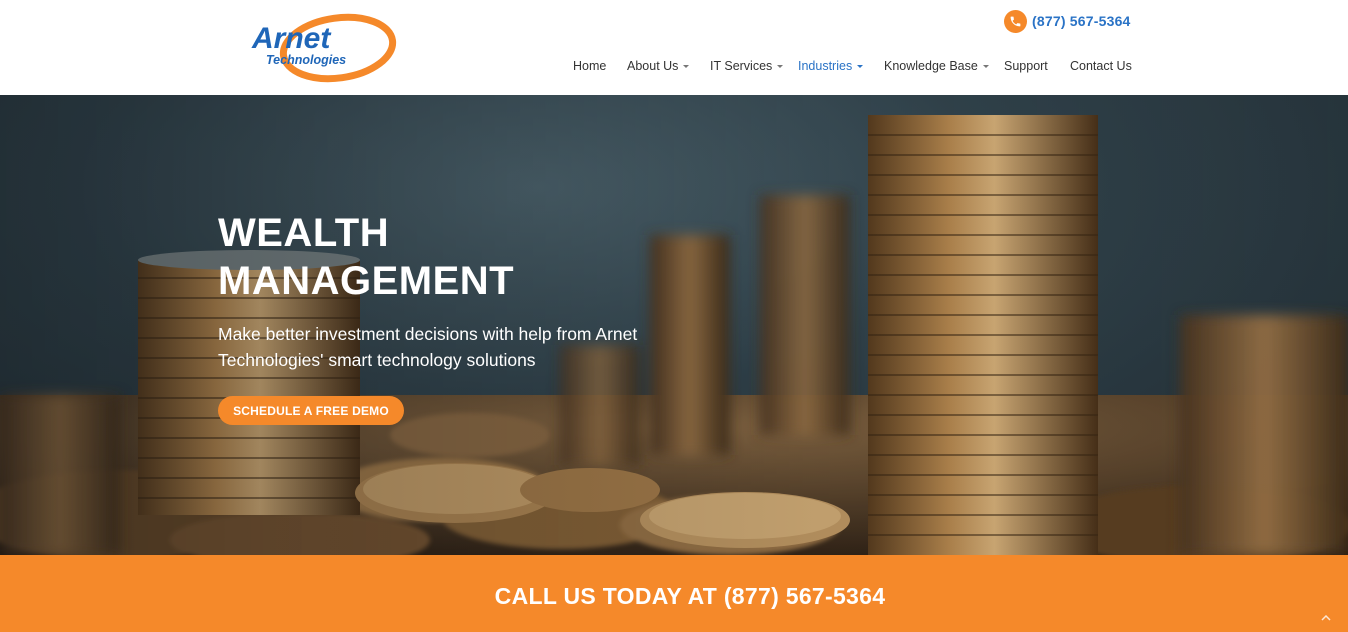 The image size is (1348, 632). I want to click on hero-title-line1: WEALTH, so click(304, 233).